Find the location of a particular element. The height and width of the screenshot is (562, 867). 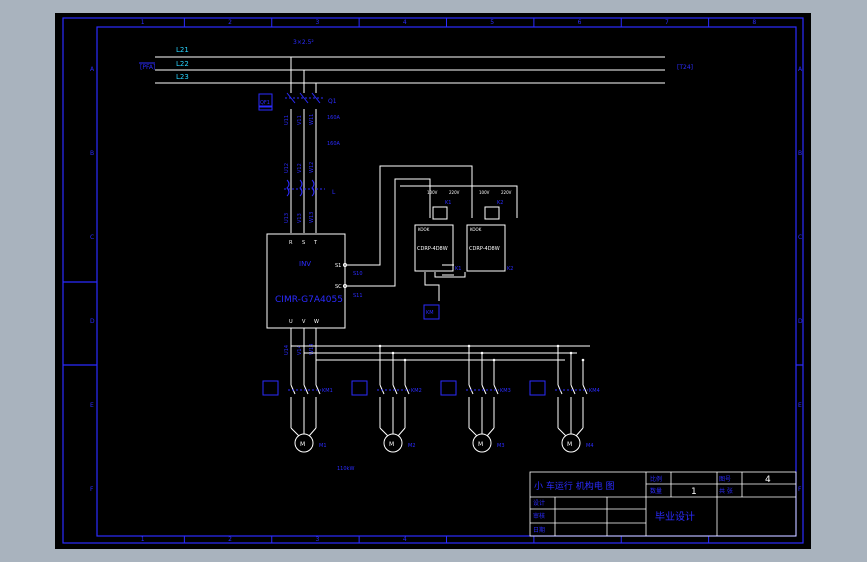

wire-label: V12 is located at coordinates (300, 168).